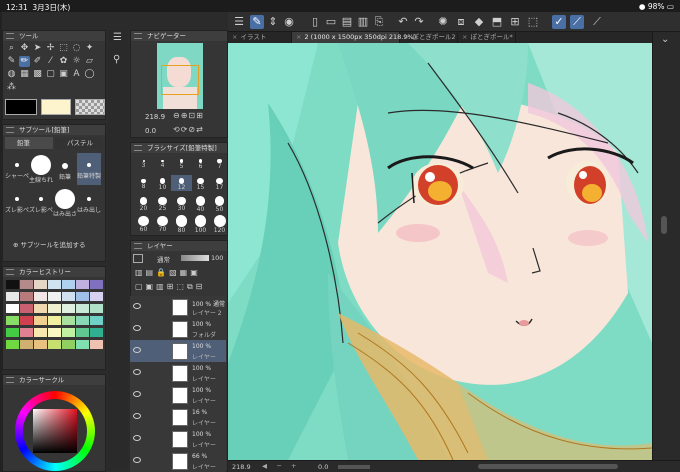 The width and height of the screenshot is (680, 472). Describe the element at coordinates (429, 37) in the screenshot. I see `tab-document-3: × ぽとぎポール2` at that location.